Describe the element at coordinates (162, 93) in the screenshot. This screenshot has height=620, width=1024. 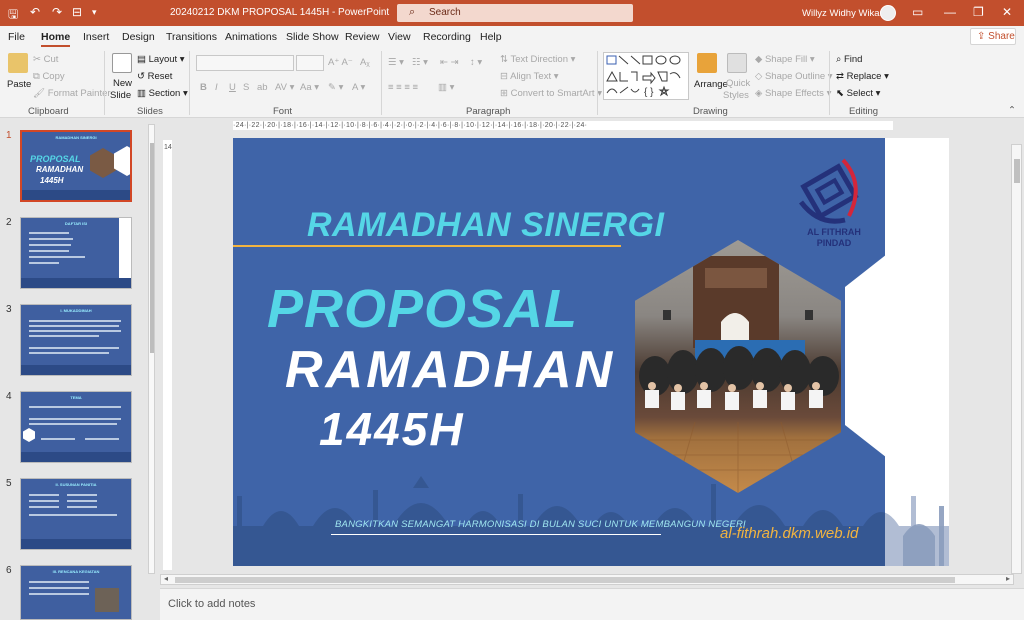
I see `section-button: ▥ Section ▾` at that location.